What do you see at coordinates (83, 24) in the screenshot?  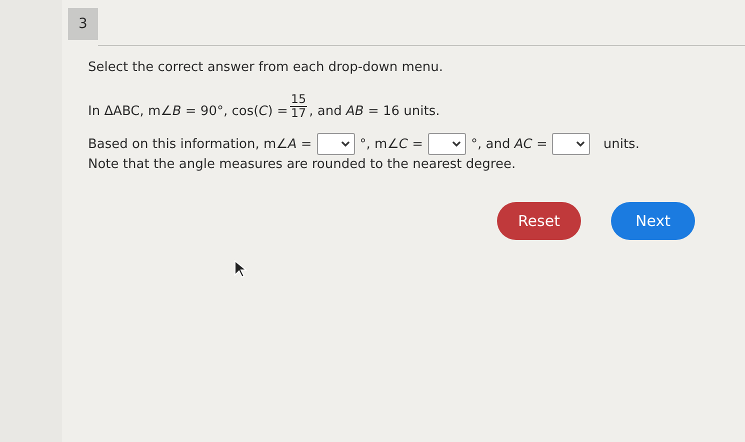 I see `question-number: 3` at bounding box center [83, 24].